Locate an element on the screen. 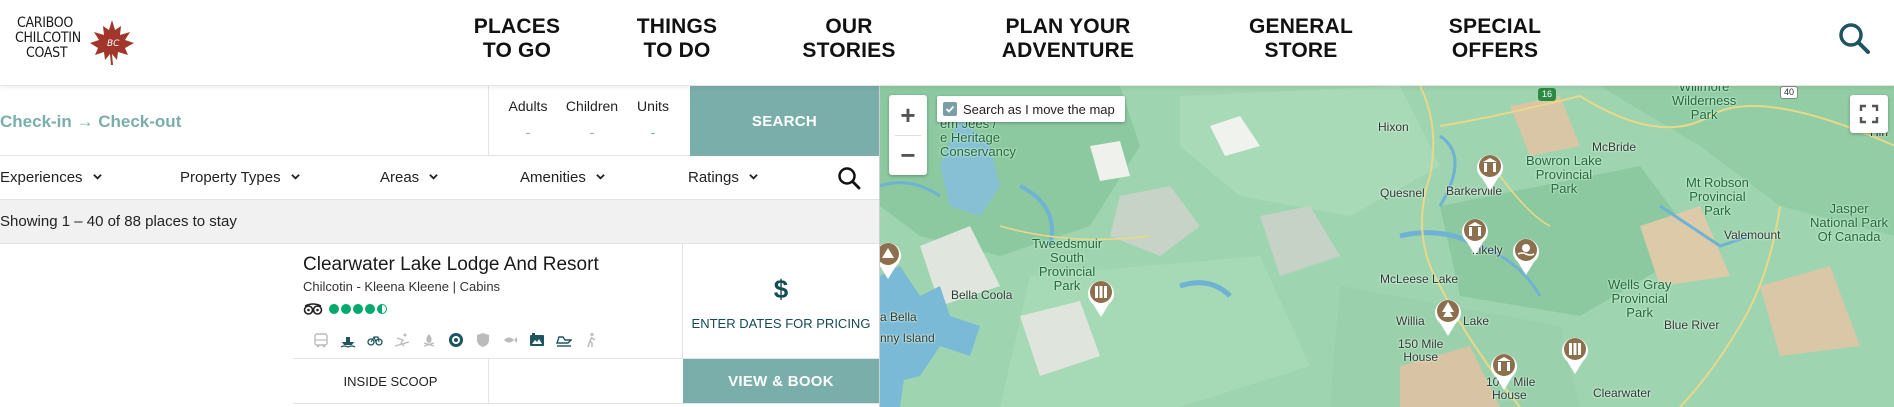 The image size is (1894, 407). map-label-bowron: Bowron Lake Provincial Park is located at coordinates (1564, 175).